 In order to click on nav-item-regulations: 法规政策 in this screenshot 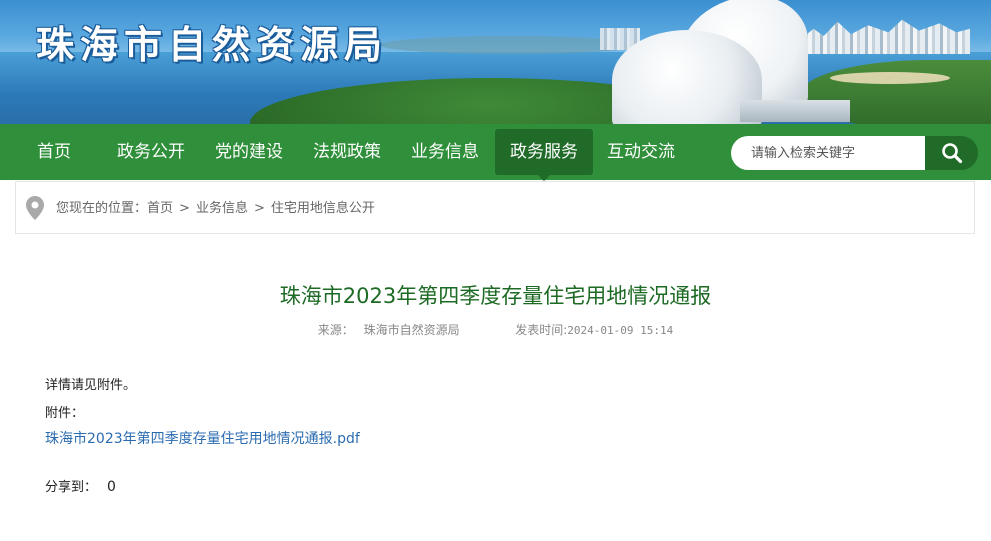, I will do `click(347, 152)`.